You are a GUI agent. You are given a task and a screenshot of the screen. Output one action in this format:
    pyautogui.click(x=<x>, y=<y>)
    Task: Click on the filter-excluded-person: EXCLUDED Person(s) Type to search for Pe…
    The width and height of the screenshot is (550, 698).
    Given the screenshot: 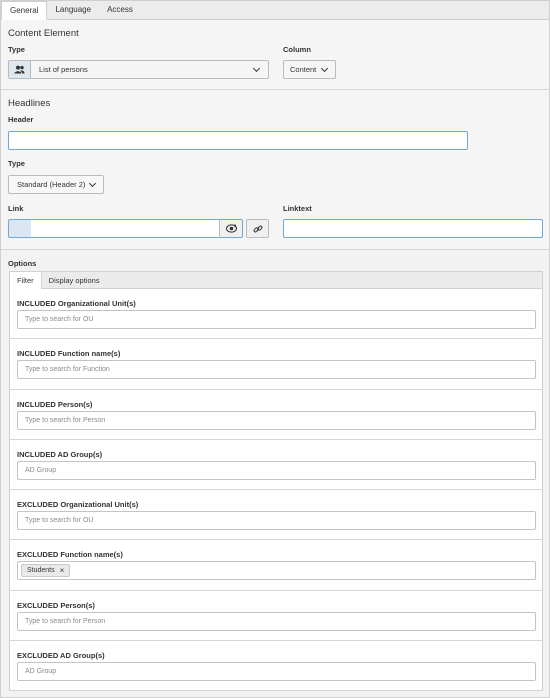 What is the action you would take?
    pyautogui.click(x=276, y=616)
    